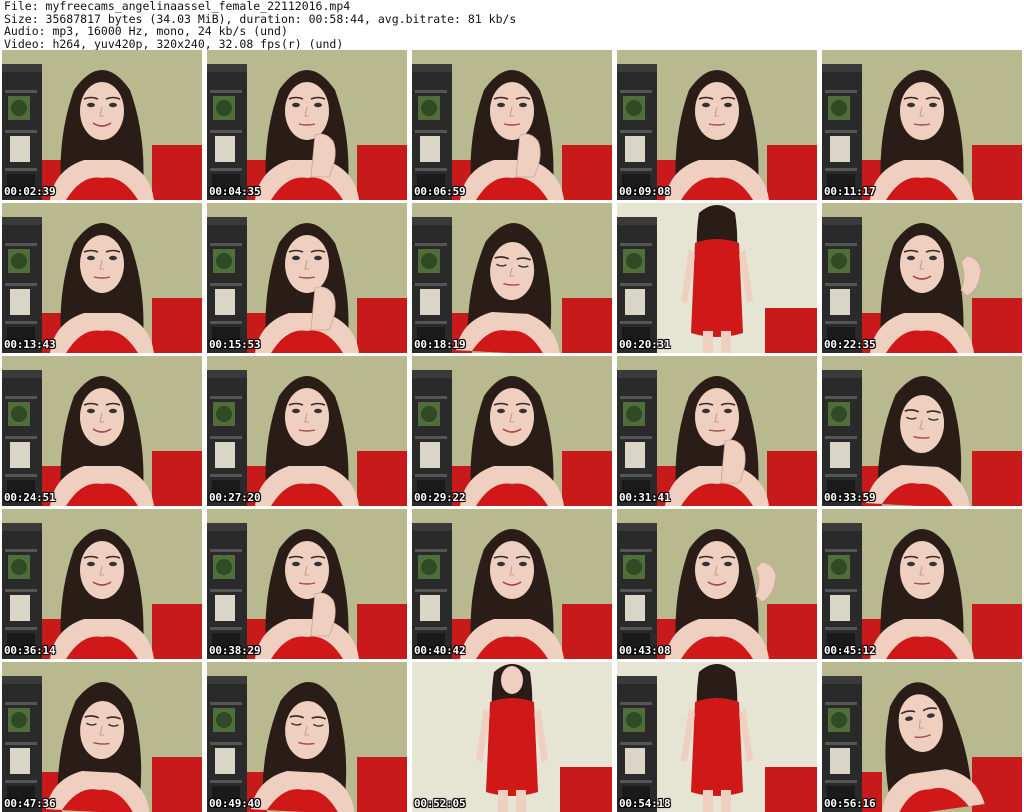 The height and width of the screenshot is (812, 1024). I want to click on frame-timestamp: 00:31:41, so click(645, 497).